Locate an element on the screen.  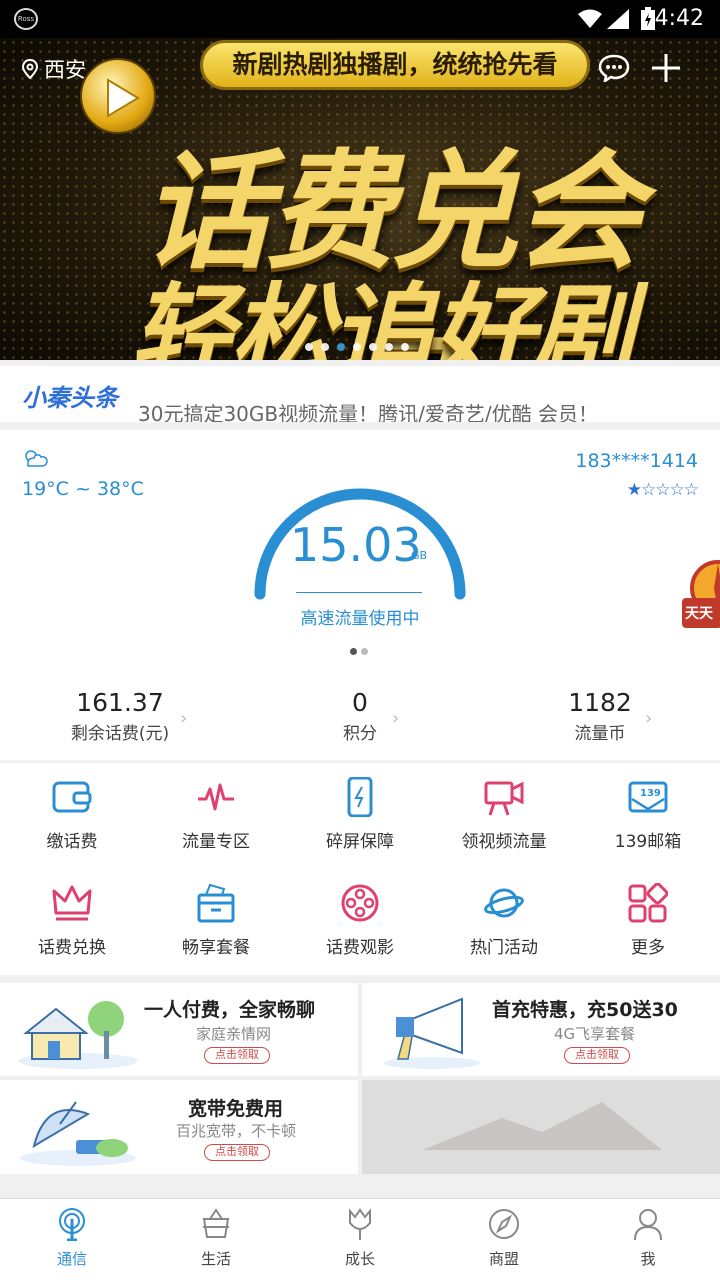
cloud-icon is located at coordinates (36, 458).